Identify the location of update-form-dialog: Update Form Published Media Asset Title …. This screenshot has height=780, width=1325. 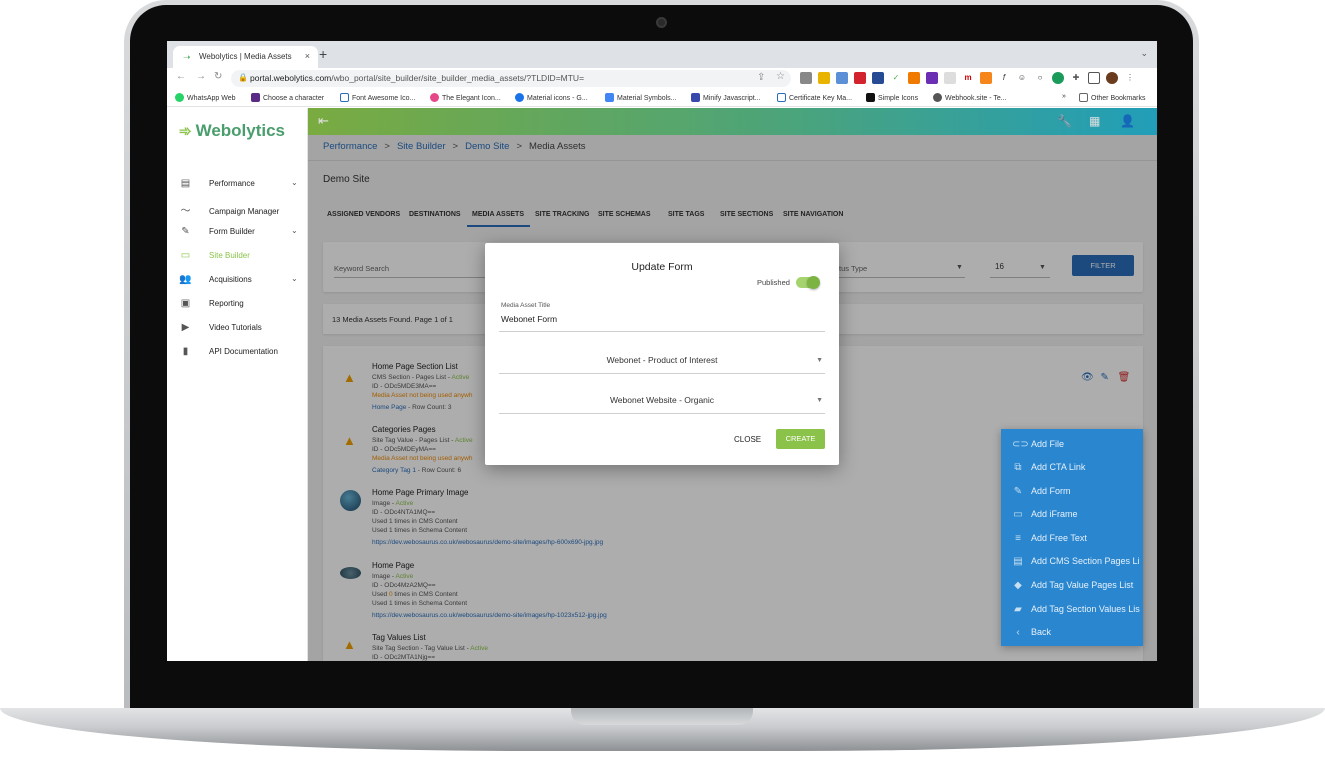
(662, 354).